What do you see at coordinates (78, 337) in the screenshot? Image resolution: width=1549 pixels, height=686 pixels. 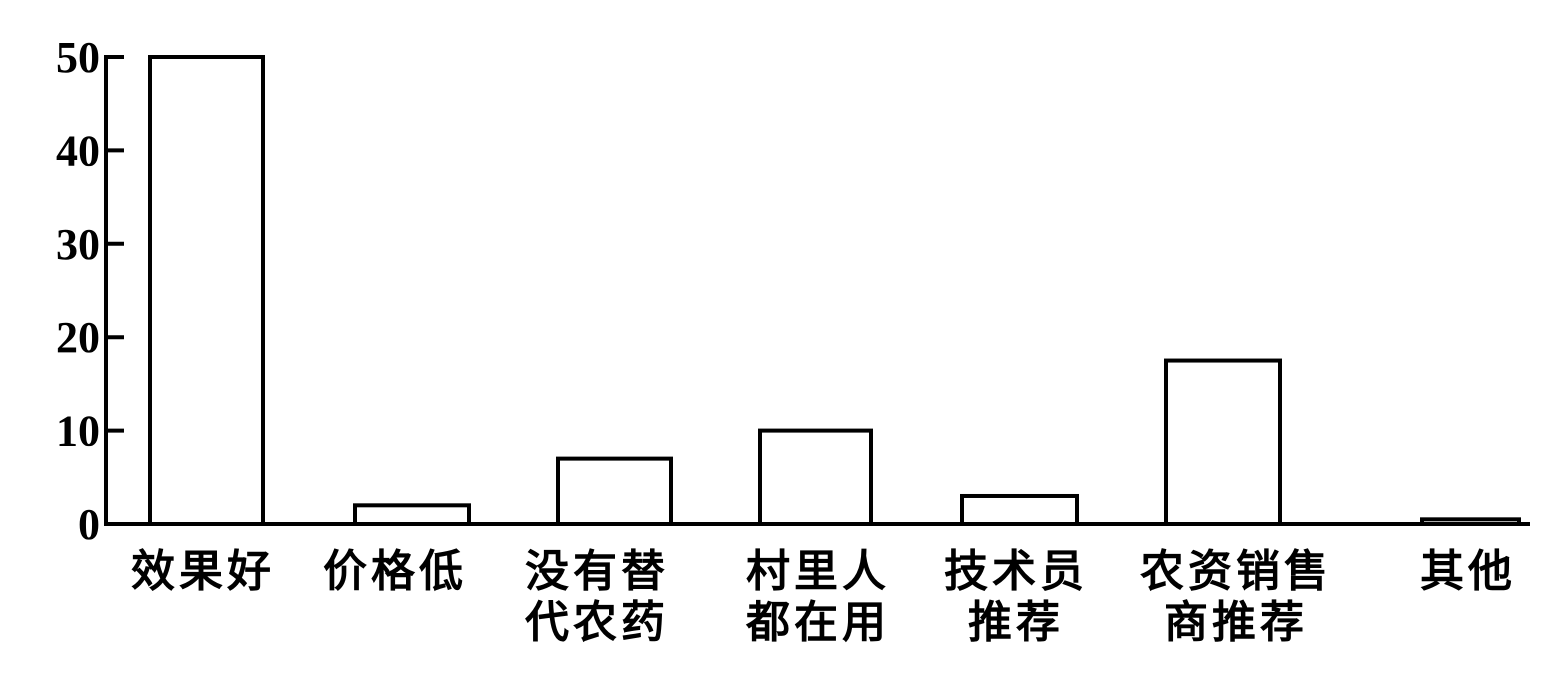 I see `y-tick-label: 20` at bounding box center [78, 337].